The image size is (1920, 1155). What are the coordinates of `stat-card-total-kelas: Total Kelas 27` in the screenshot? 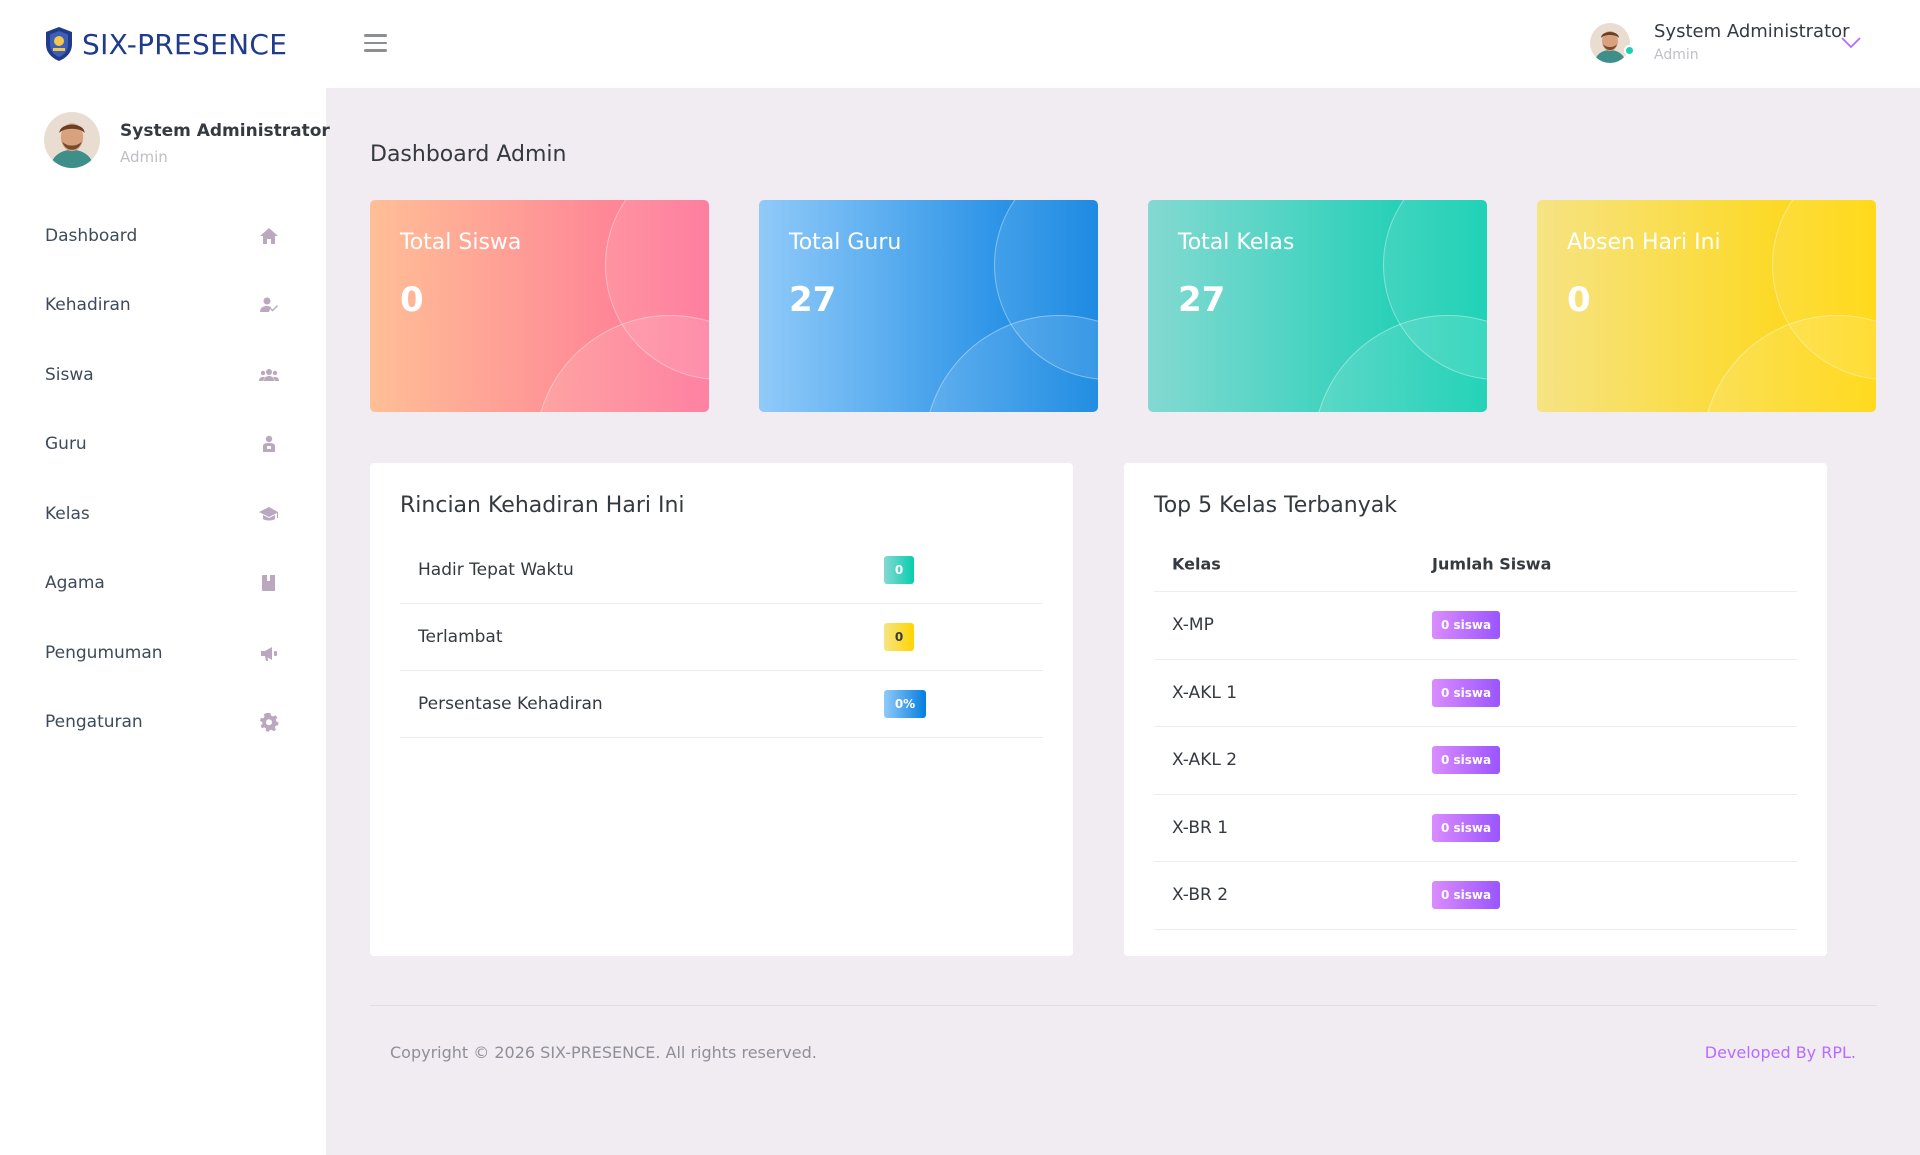 It's located at (1317, 306).